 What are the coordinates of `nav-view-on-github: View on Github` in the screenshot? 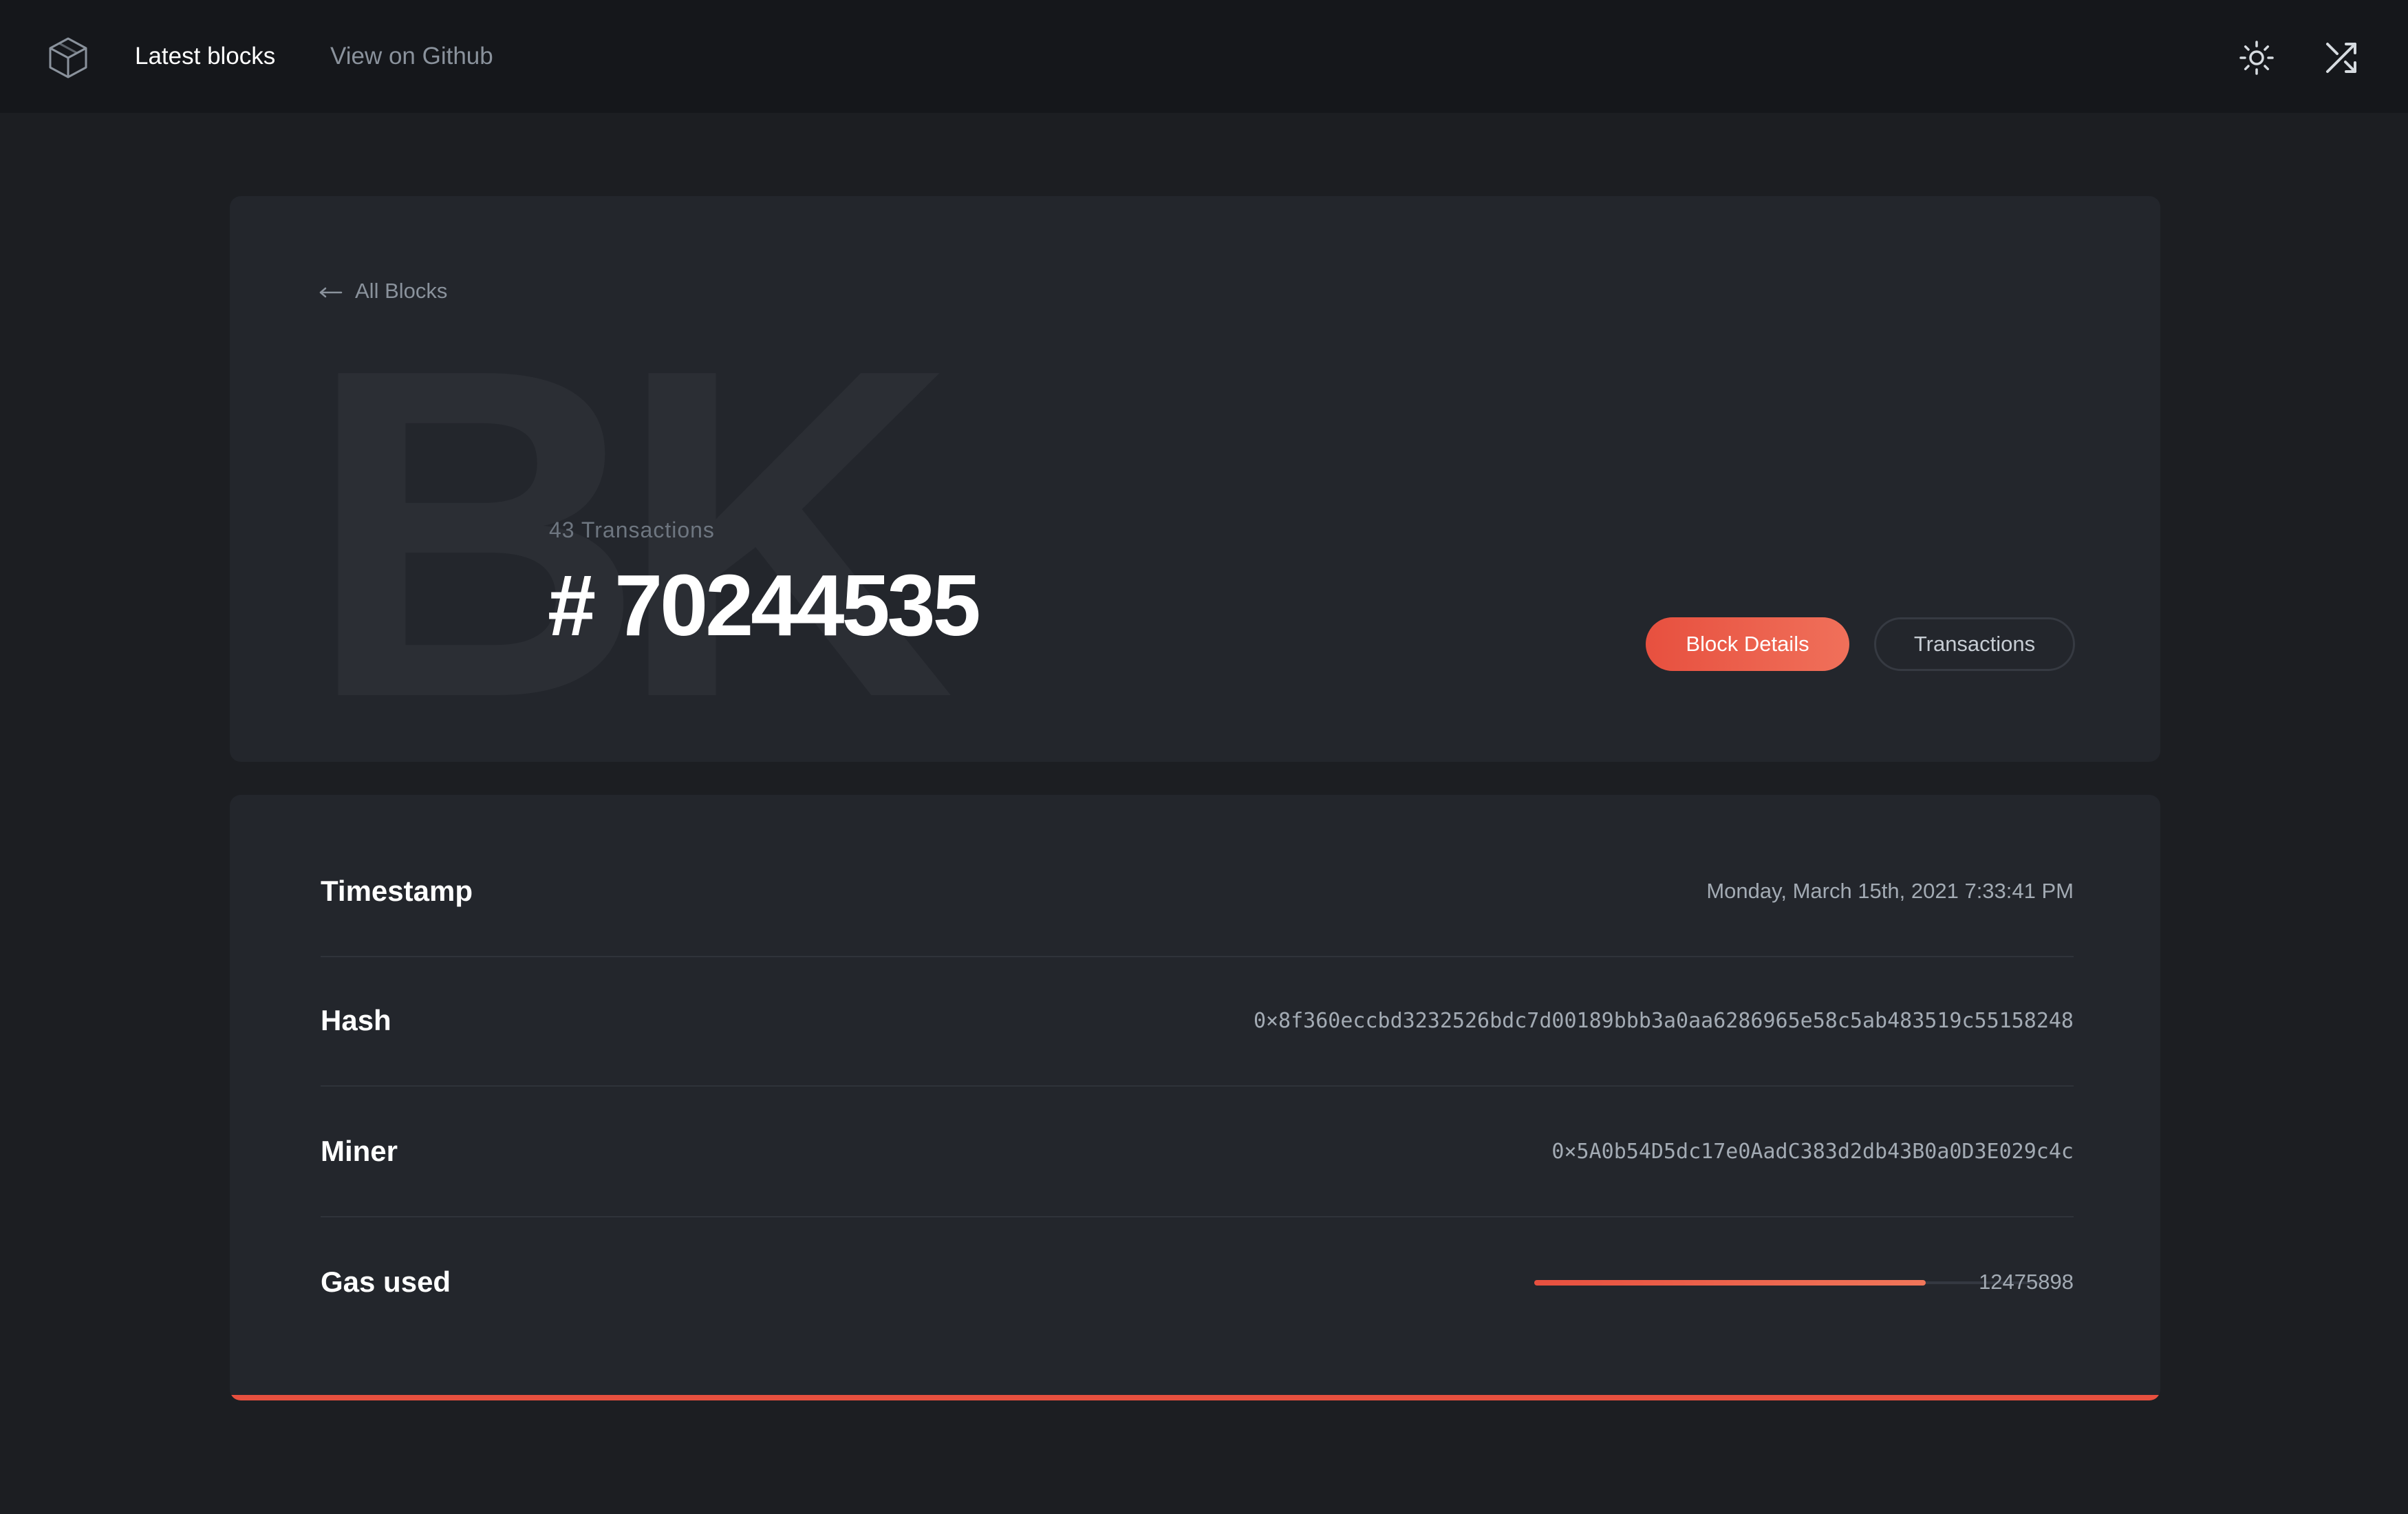 It's located at (411, 57).